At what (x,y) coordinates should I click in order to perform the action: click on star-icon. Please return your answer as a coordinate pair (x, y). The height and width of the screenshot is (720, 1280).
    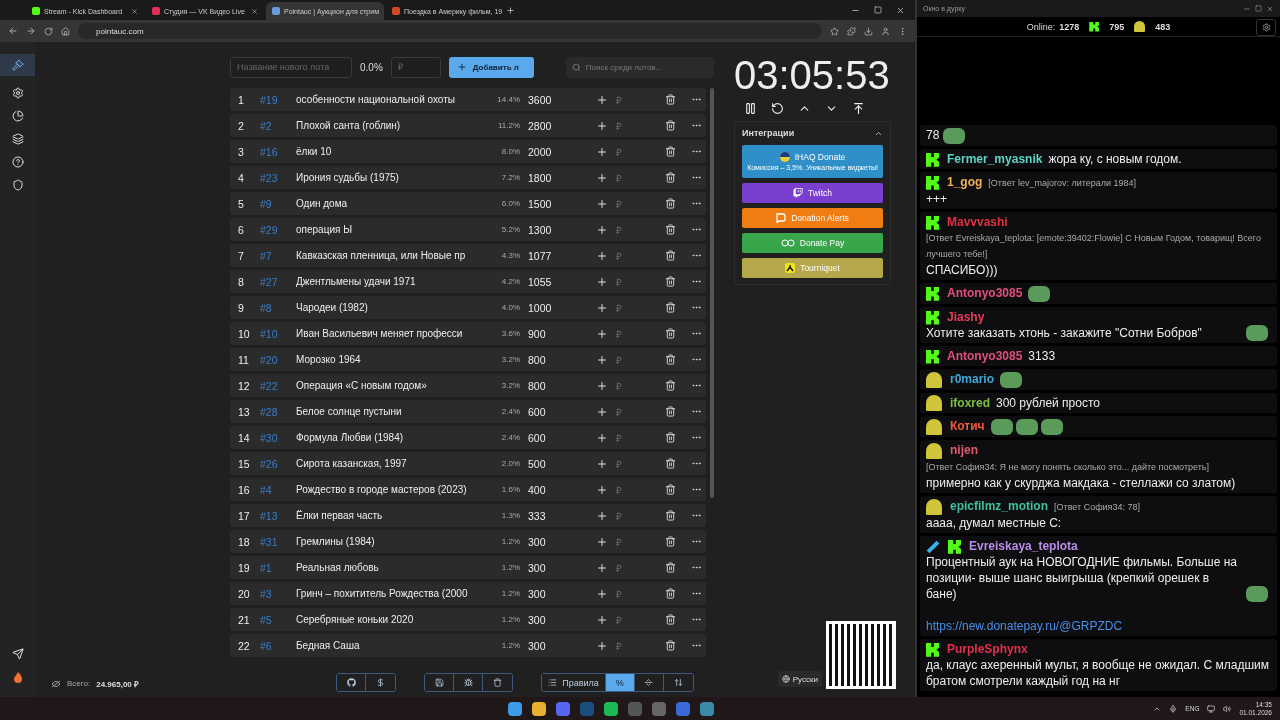
    Looking at the image, I should click on (834, 31).